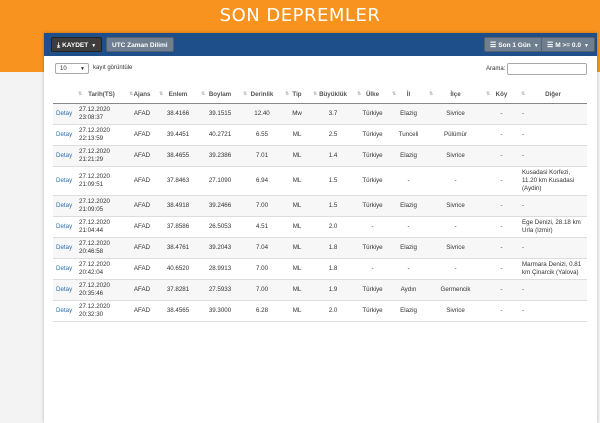 This screenshot has height=423, width=600. Describe the element at coordinates (64, 95) in the screenshot. I see `column-header-link` at that location.